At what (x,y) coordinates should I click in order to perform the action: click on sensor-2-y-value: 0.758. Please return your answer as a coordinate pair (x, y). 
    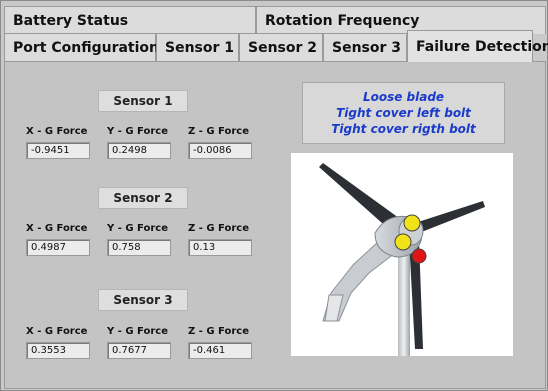
    Looking at the image, I should click on (139, 247).